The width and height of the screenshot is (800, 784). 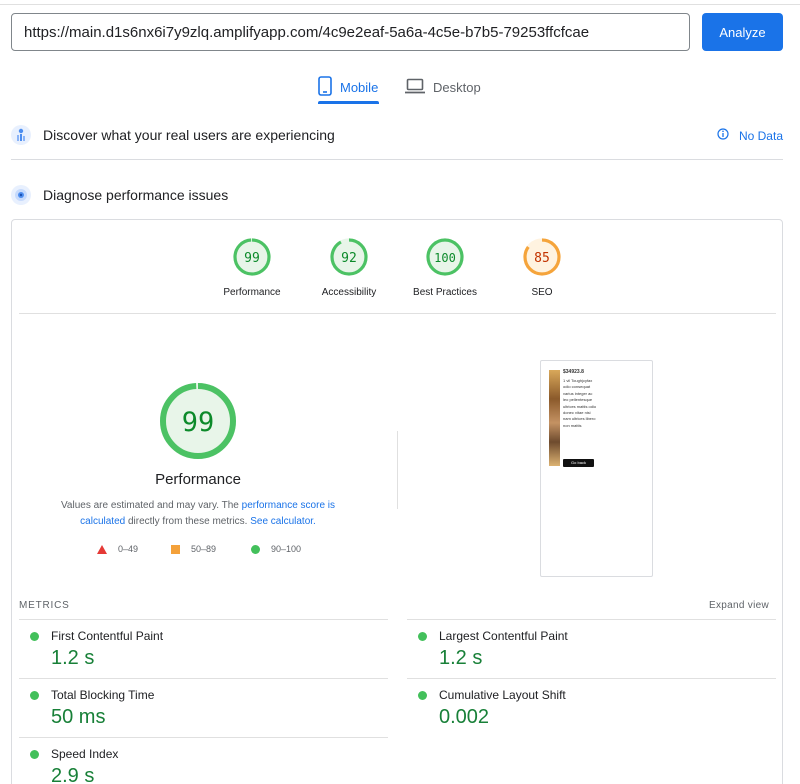 What do you see at coordinates (175, 549) in the screenshot?
I see `square-icon` at bounding box center [175, 549].